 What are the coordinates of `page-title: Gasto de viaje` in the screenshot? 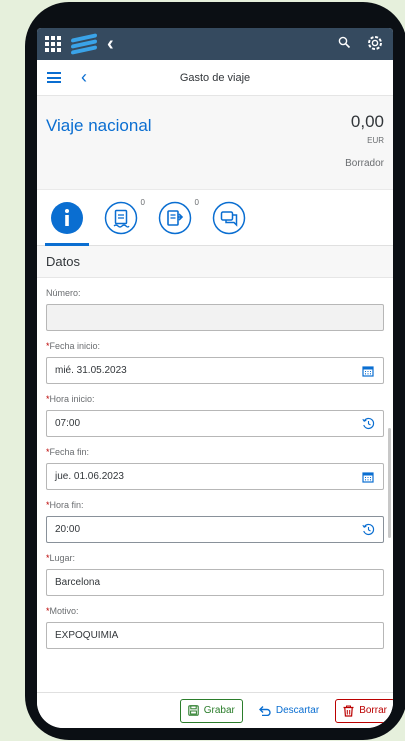 It's located at (215, 77).